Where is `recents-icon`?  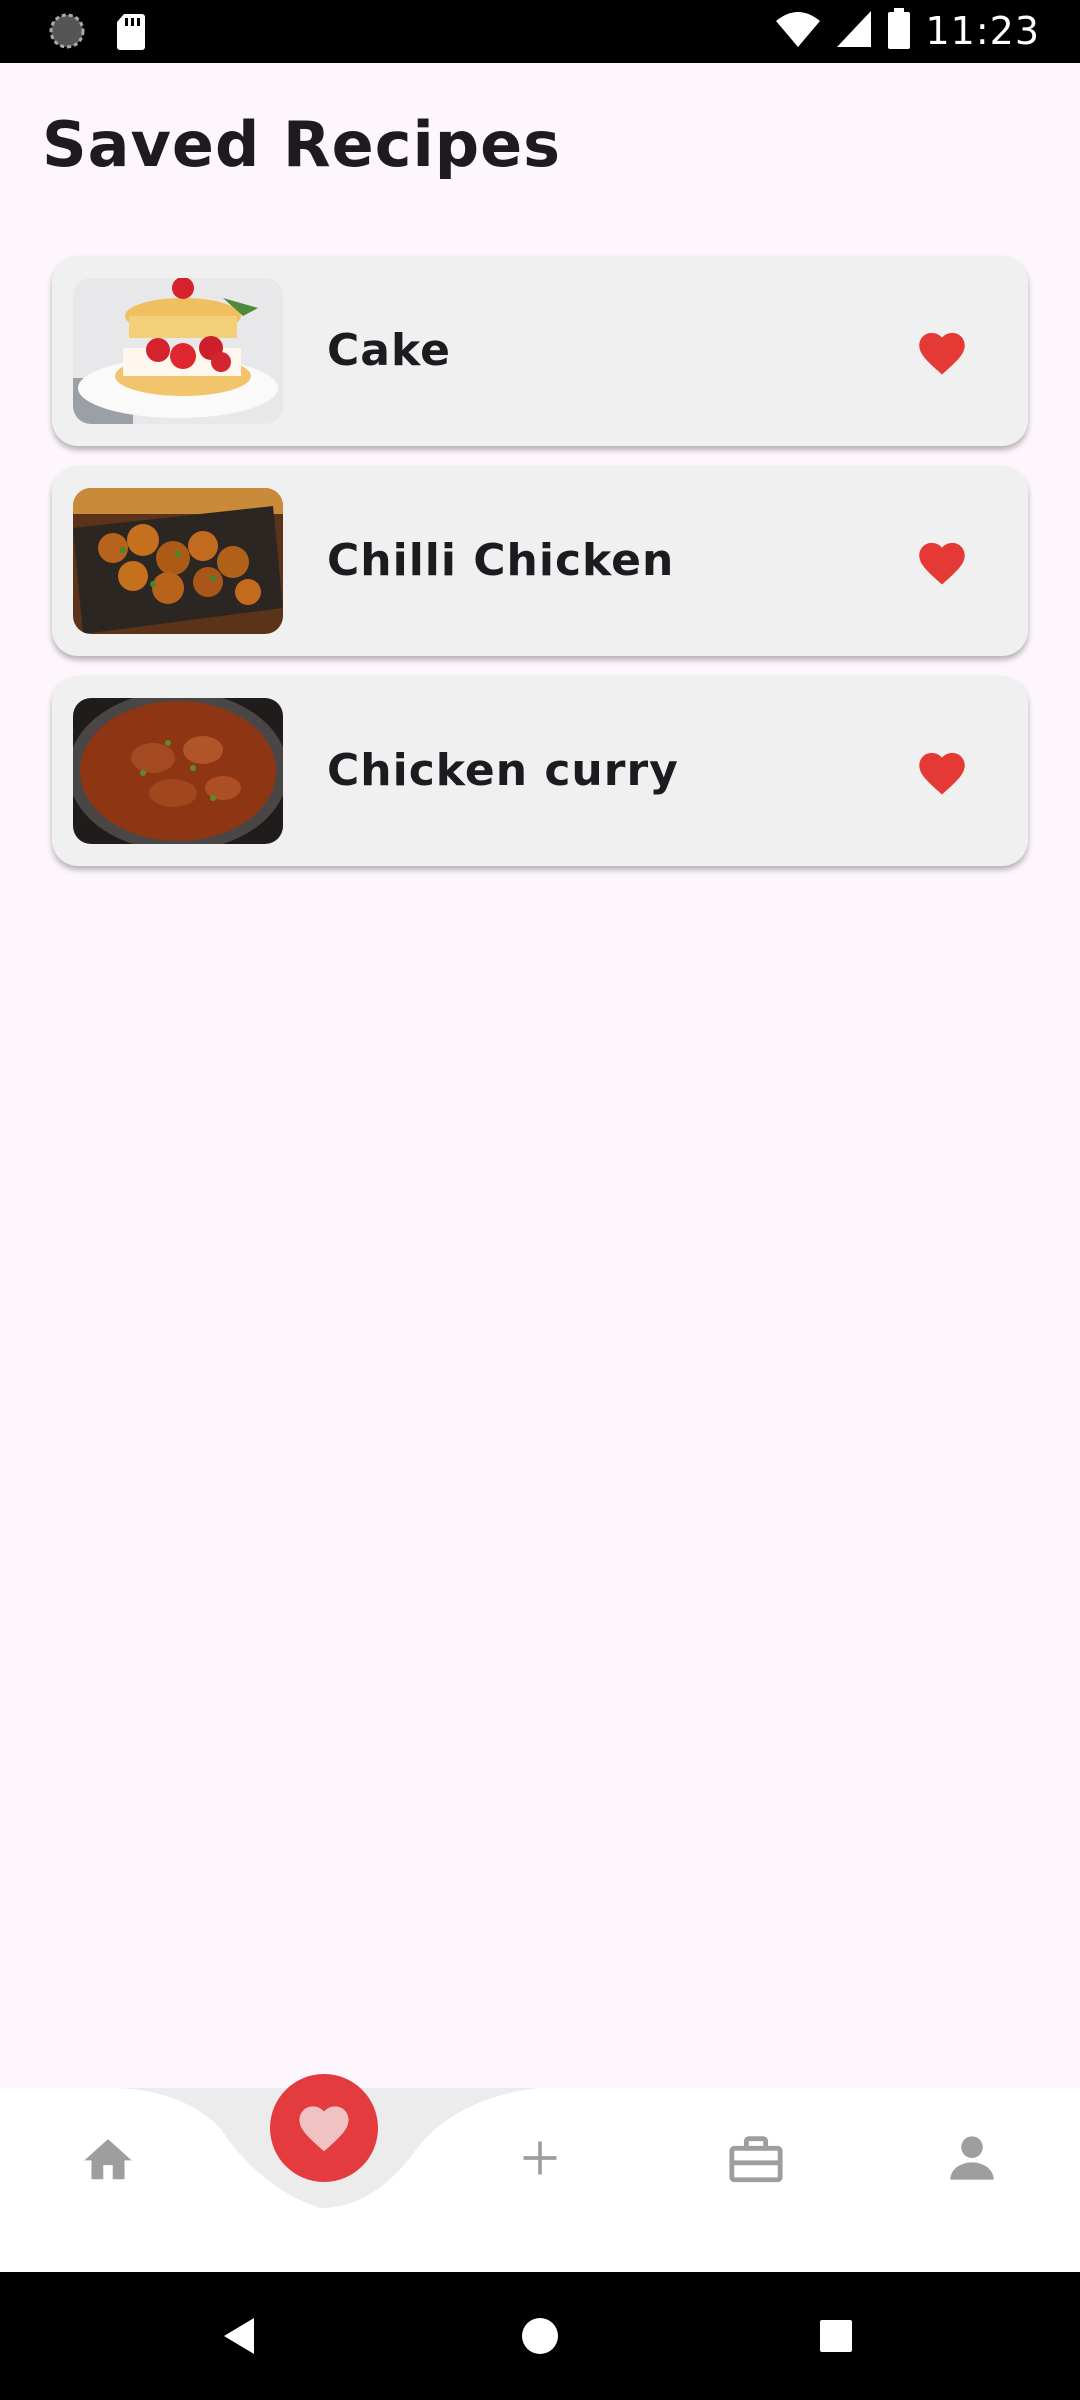
recents-icon is located at coordinates (836, 2336).